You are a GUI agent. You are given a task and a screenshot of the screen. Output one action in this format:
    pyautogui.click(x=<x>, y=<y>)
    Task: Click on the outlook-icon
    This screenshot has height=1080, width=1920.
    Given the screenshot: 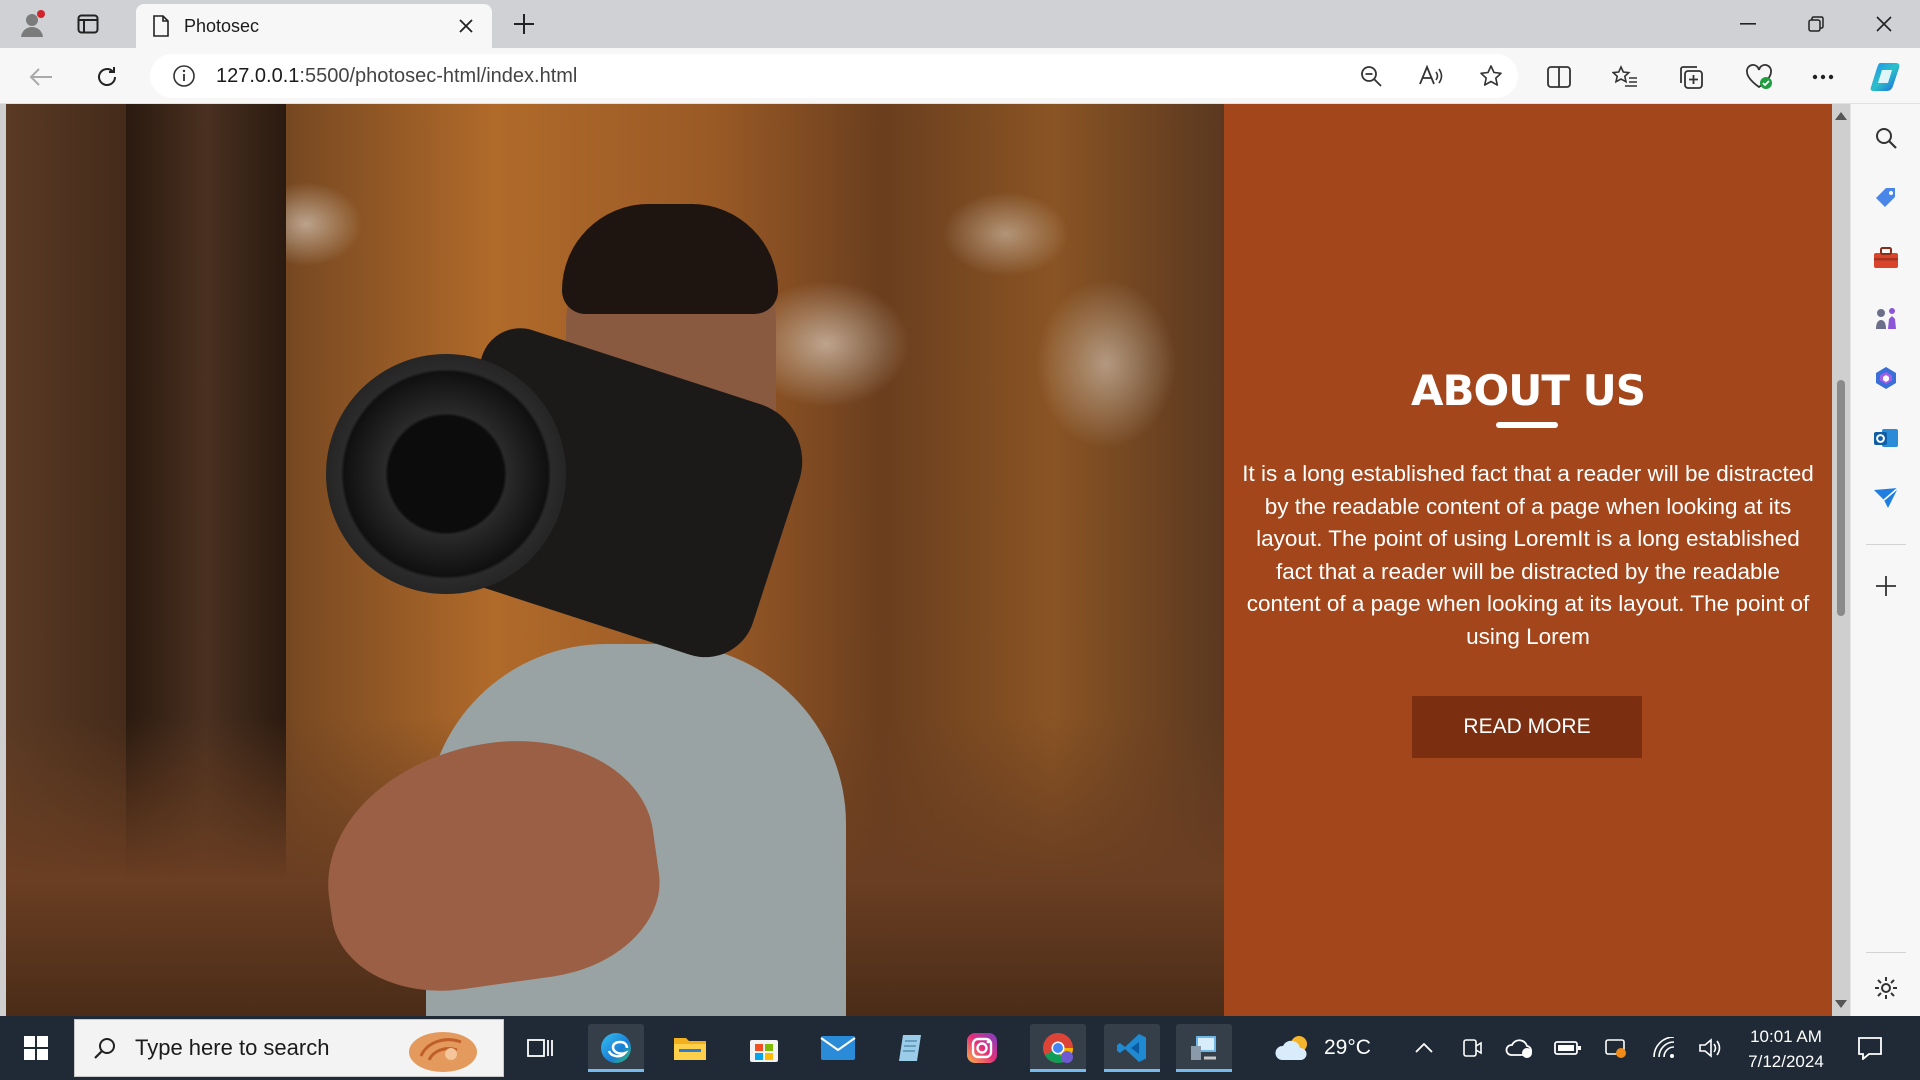 What is the action you would take?
    pyautogui.click(x=1886, y=438)
    